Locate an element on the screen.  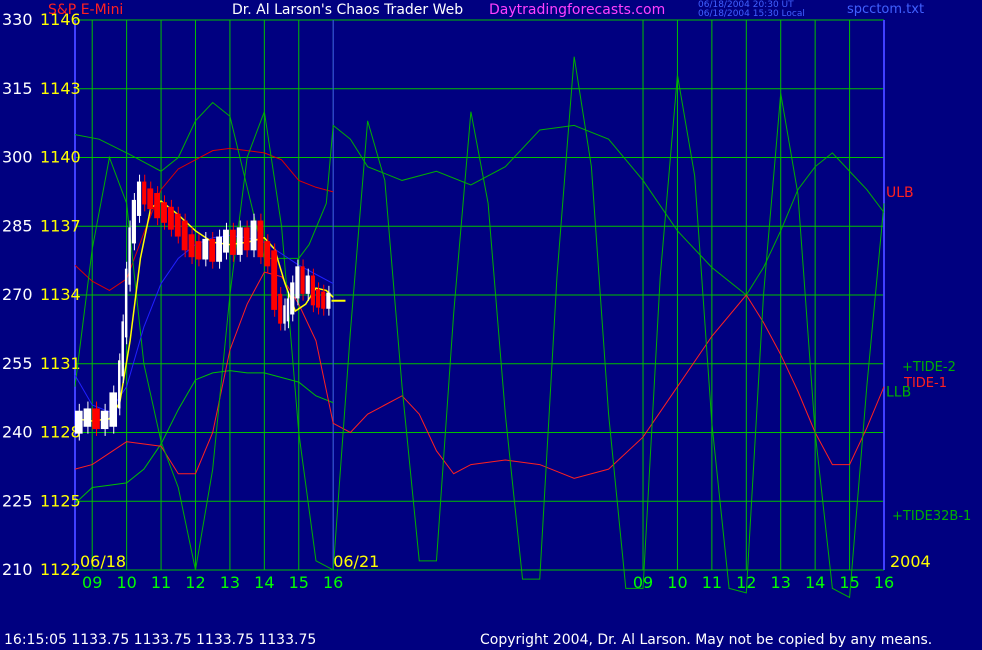
y-tick-price-label: 1122 is located at coordinates (60, 569).